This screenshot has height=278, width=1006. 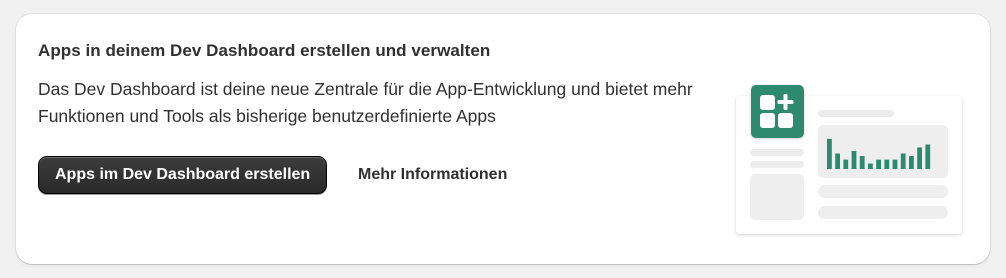 What do you see at coordinates (777, 197) in the screenshot?
I see `mockup-block` at bounding box center [777, 197].